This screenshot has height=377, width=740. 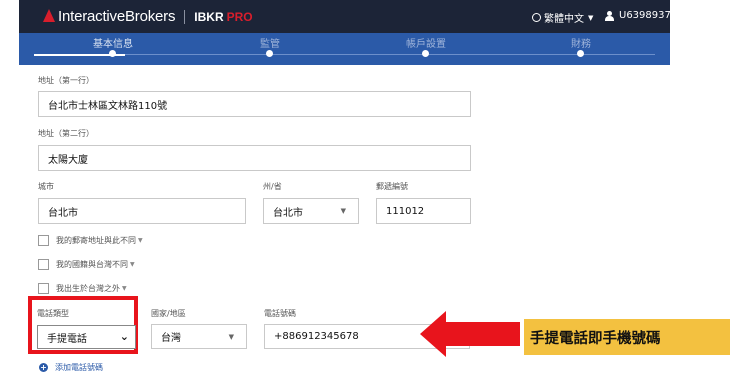 I want to click on address2-input: 太陽大廈, so click(x=254, y=158).